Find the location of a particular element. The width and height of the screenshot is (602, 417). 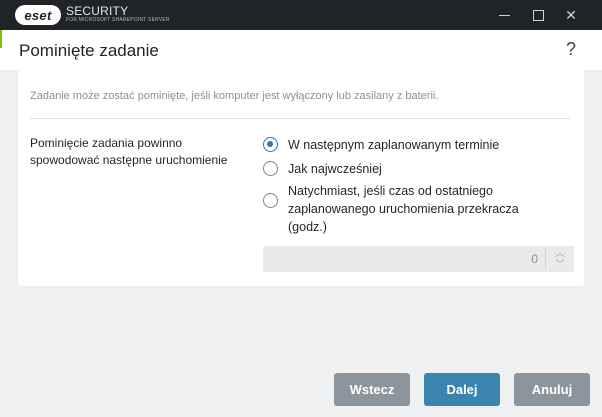

chevron-up-icon: ︿ is located at coordinates (560, 253).